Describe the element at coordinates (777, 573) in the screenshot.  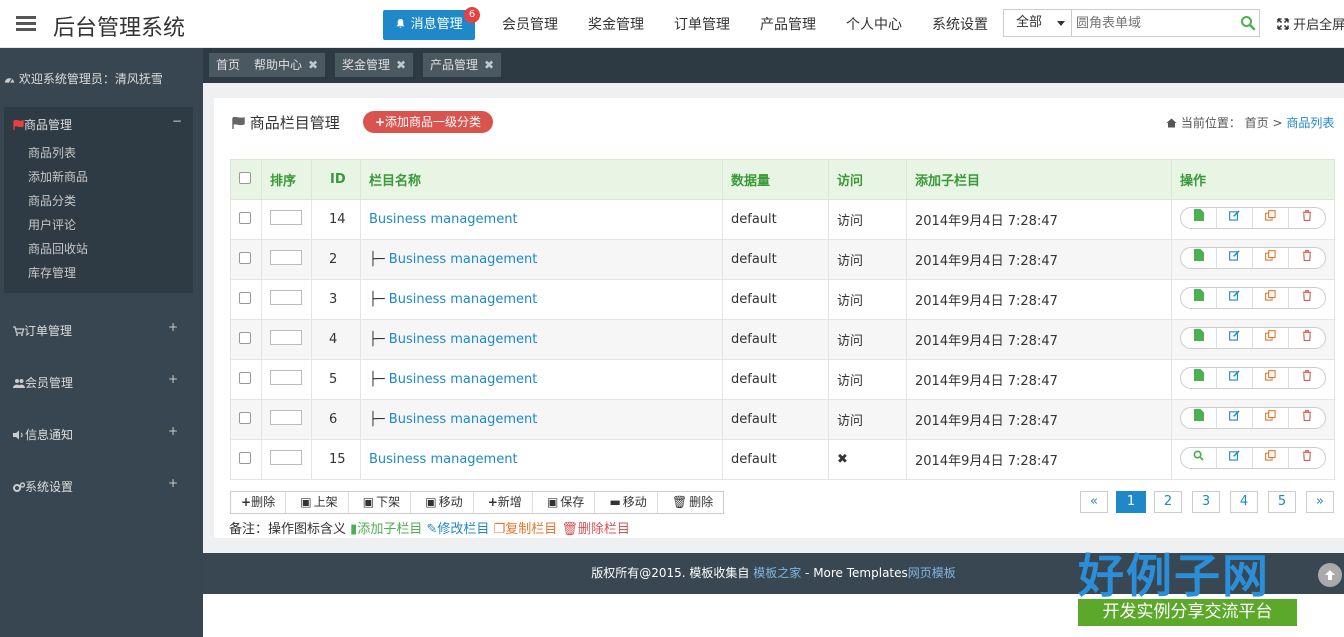
I see `footer-link-templates: 模板之家` at that location.